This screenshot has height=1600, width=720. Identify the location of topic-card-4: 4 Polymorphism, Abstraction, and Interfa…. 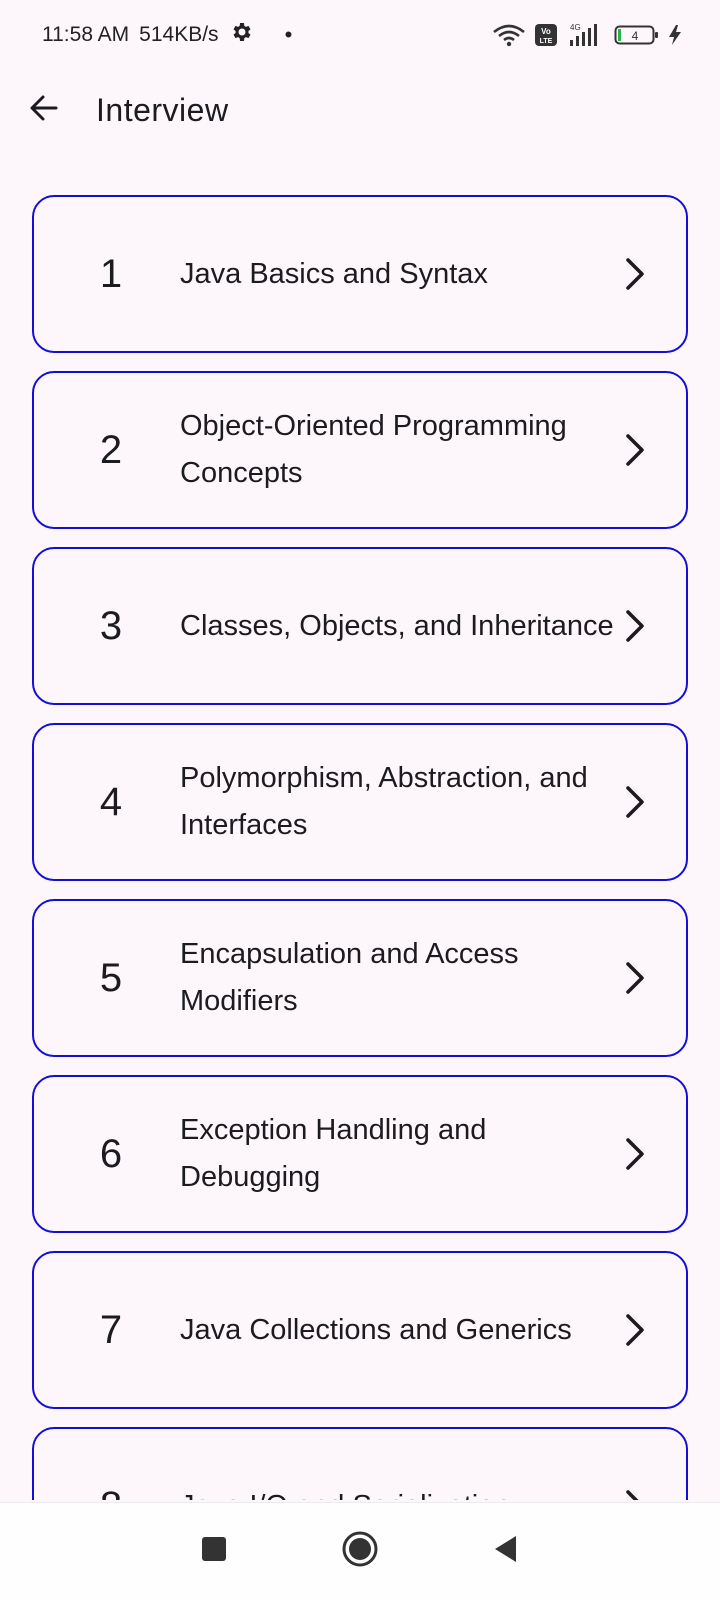
(360, 802).